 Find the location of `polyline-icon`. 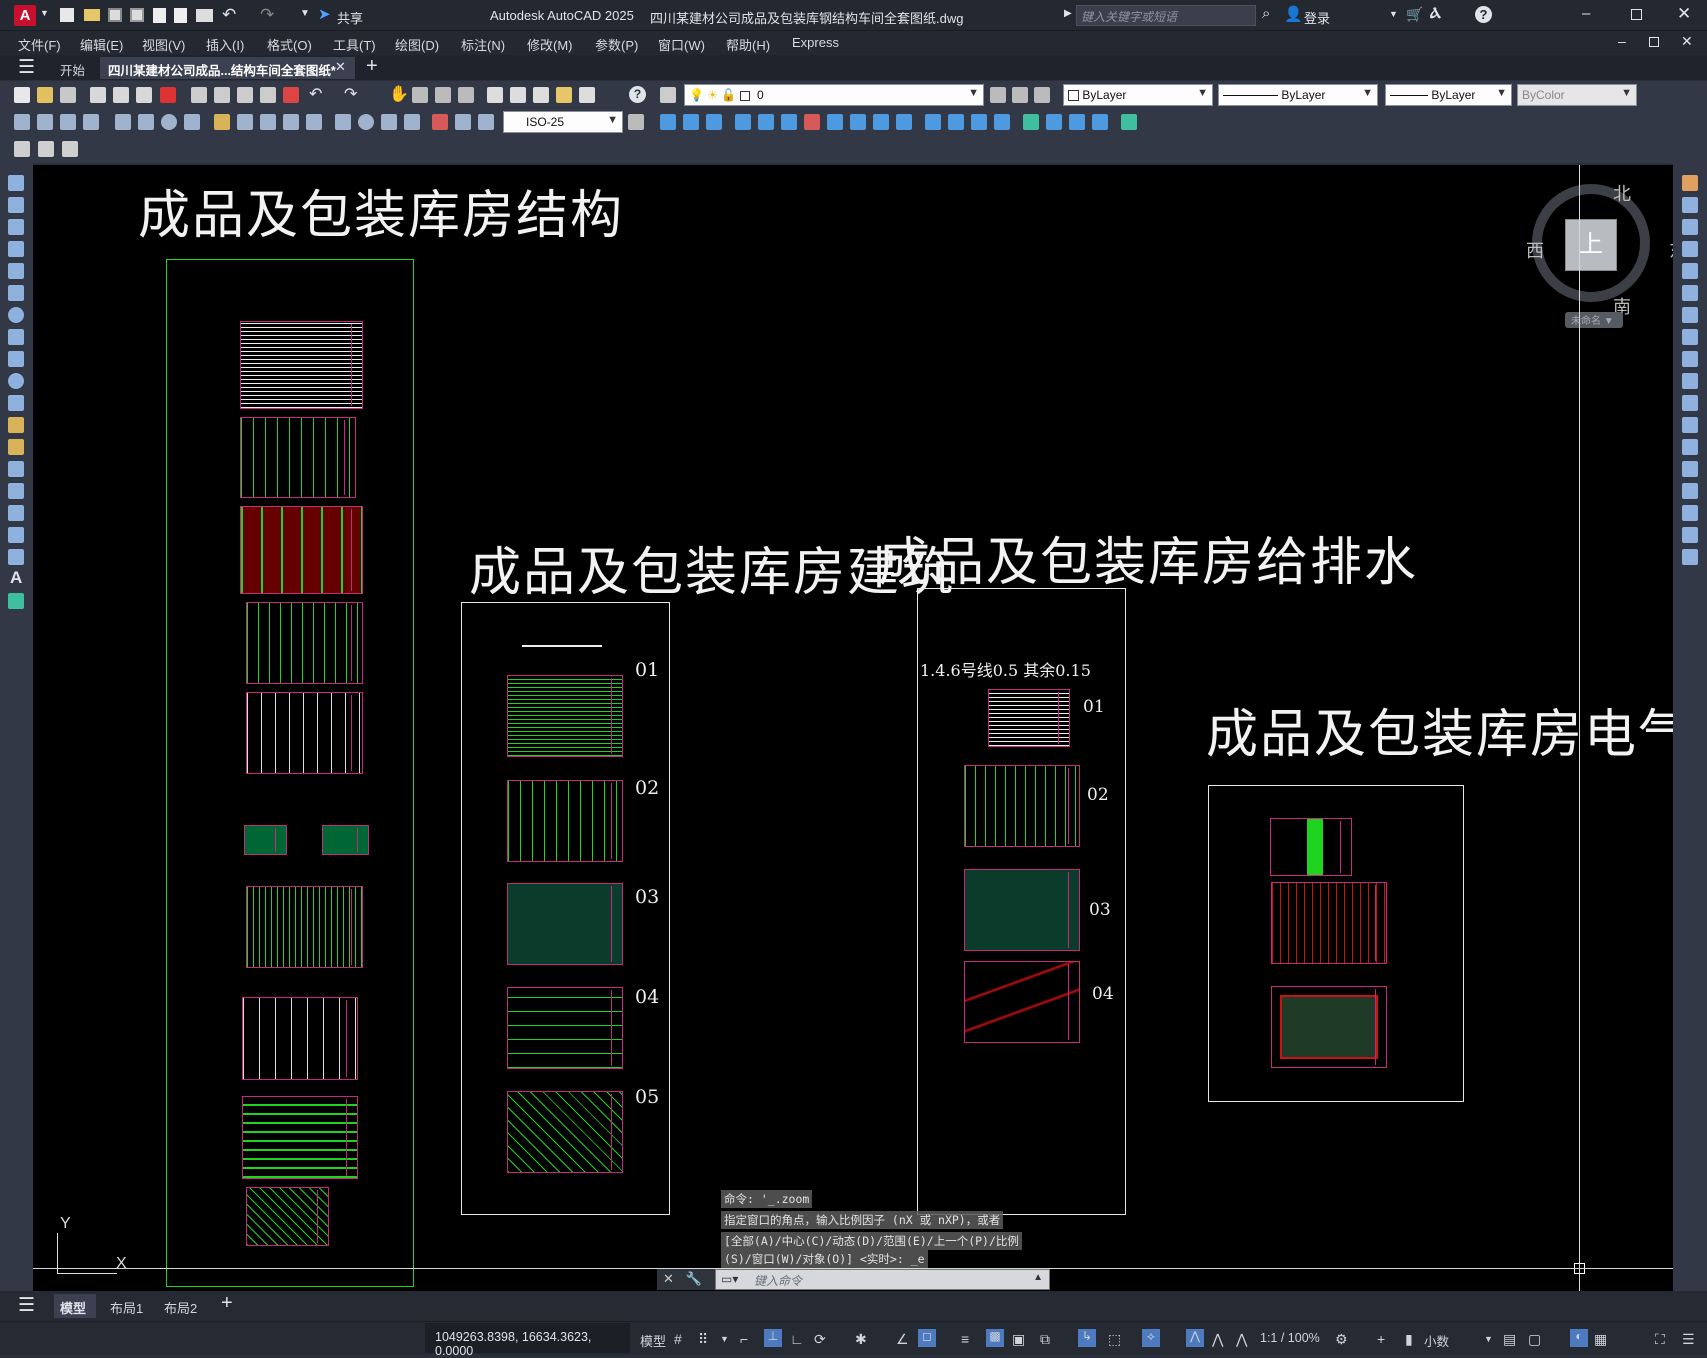

polyline-icon is located at coordinates (16, 227).